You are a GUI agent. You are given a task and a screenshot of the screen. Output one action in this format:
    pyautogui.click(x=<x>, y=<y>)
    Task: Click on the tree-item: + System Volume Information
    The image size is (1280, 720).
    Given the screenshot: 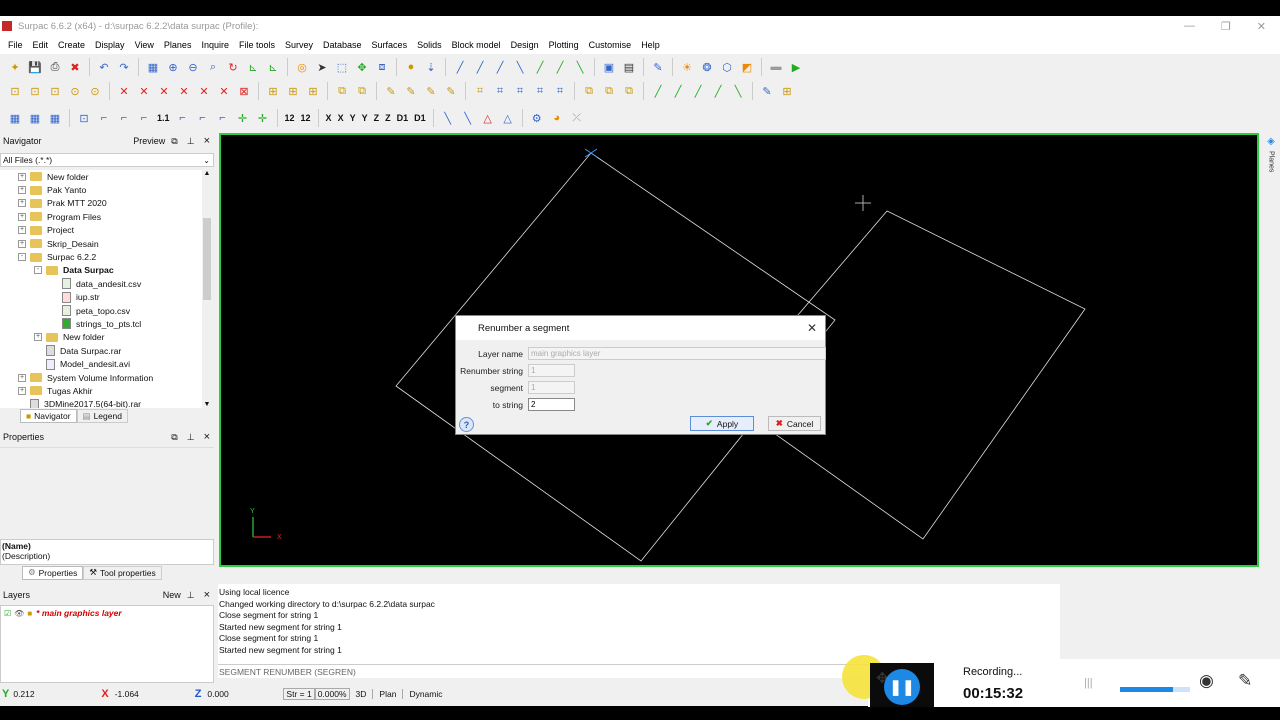 What is the action you would take?
    pyautogui.click(x=101, y=377)
    